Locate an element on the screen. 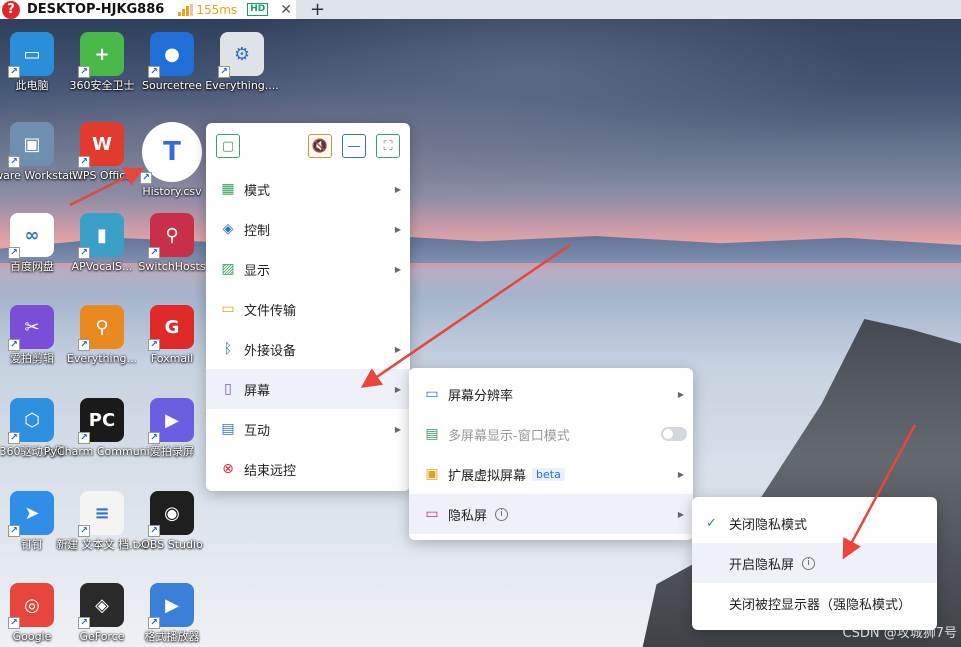 The width and height of the screenshot is (961, 647). desktop-icon-label: 爱拍录屏 is located at coordinates (172, 451).